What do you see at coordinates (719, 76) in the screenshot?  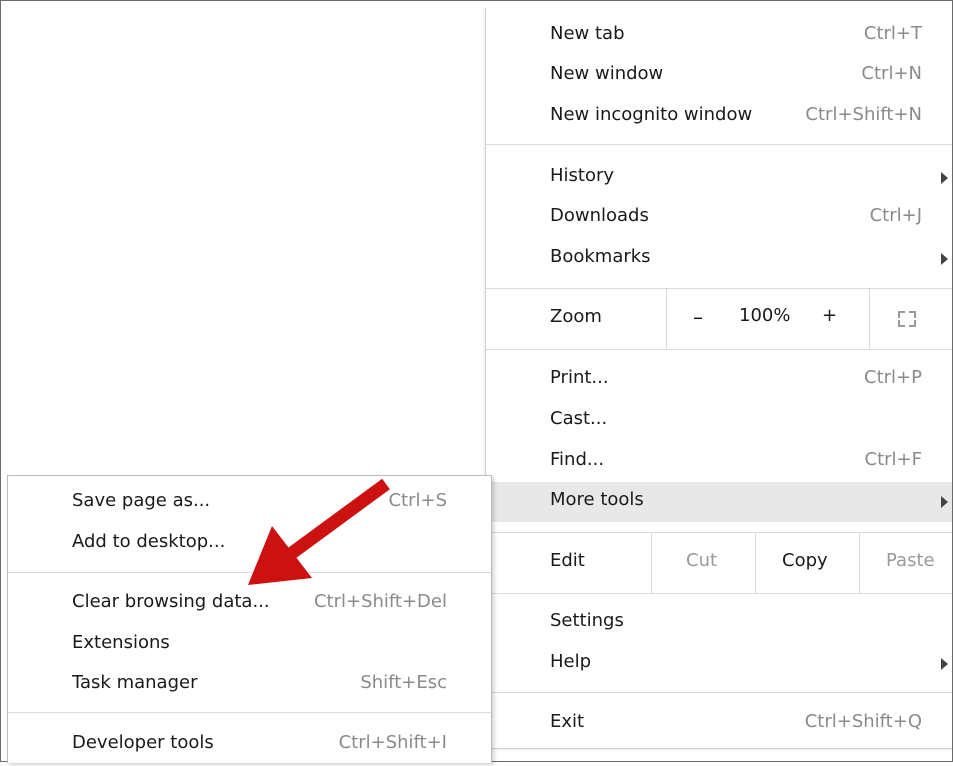 I see `menu-item-new-window: New window Ctrl+N` at bounding box center [719, 76].